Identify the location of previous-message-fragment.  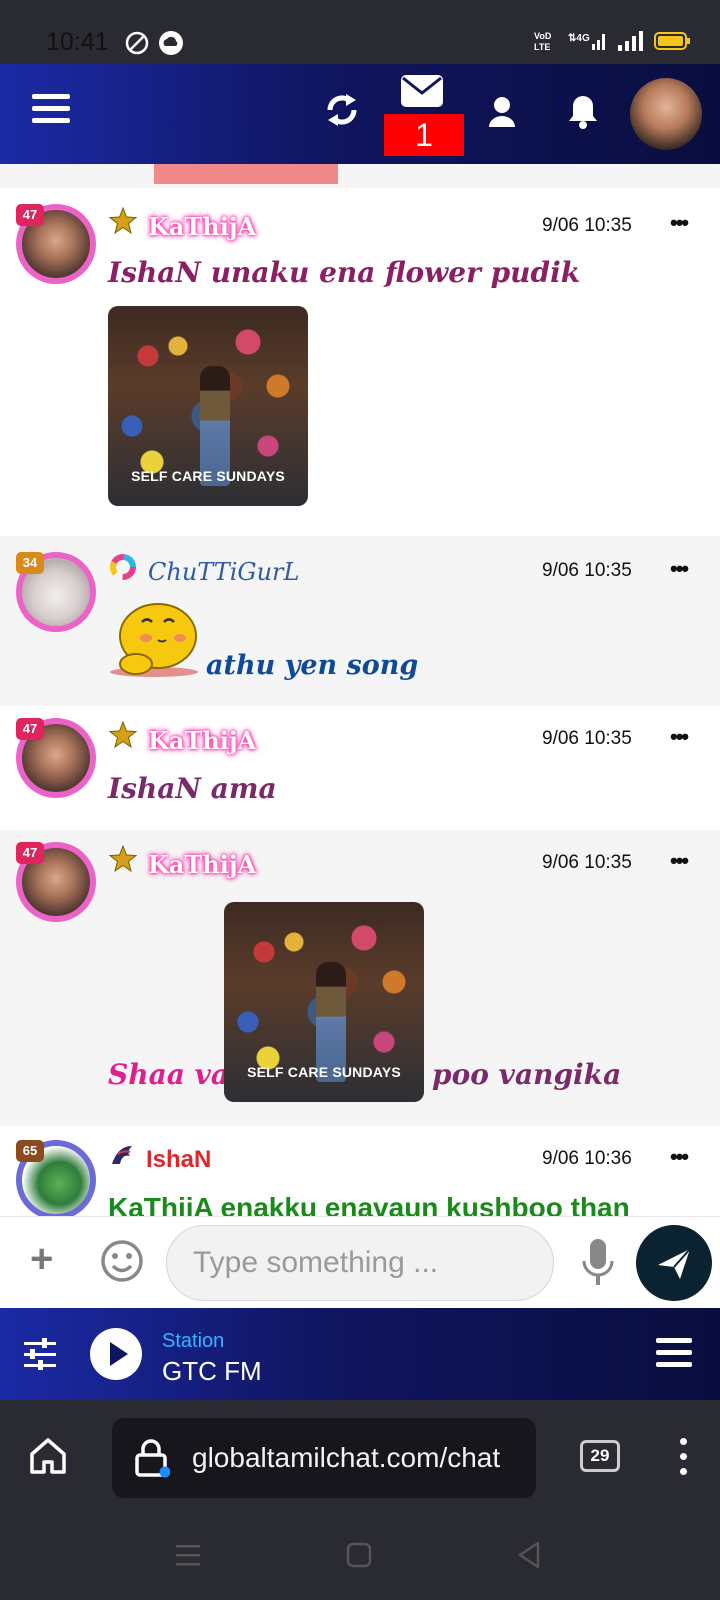
(246, 174).